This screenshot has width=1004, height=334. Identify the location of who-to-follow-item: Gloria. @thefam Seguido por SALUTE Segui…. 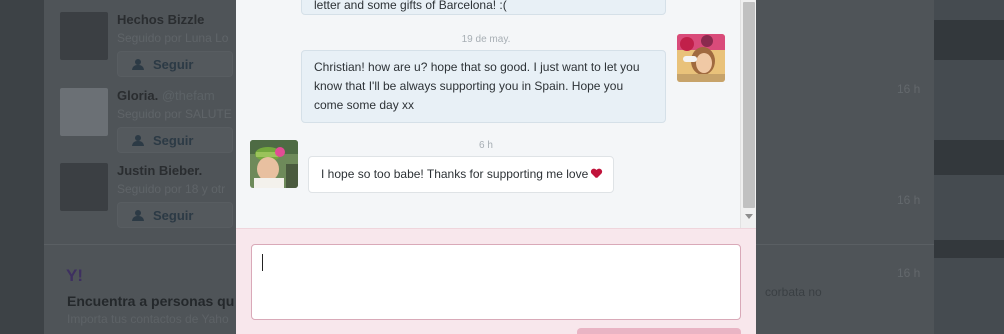
(150, 123).